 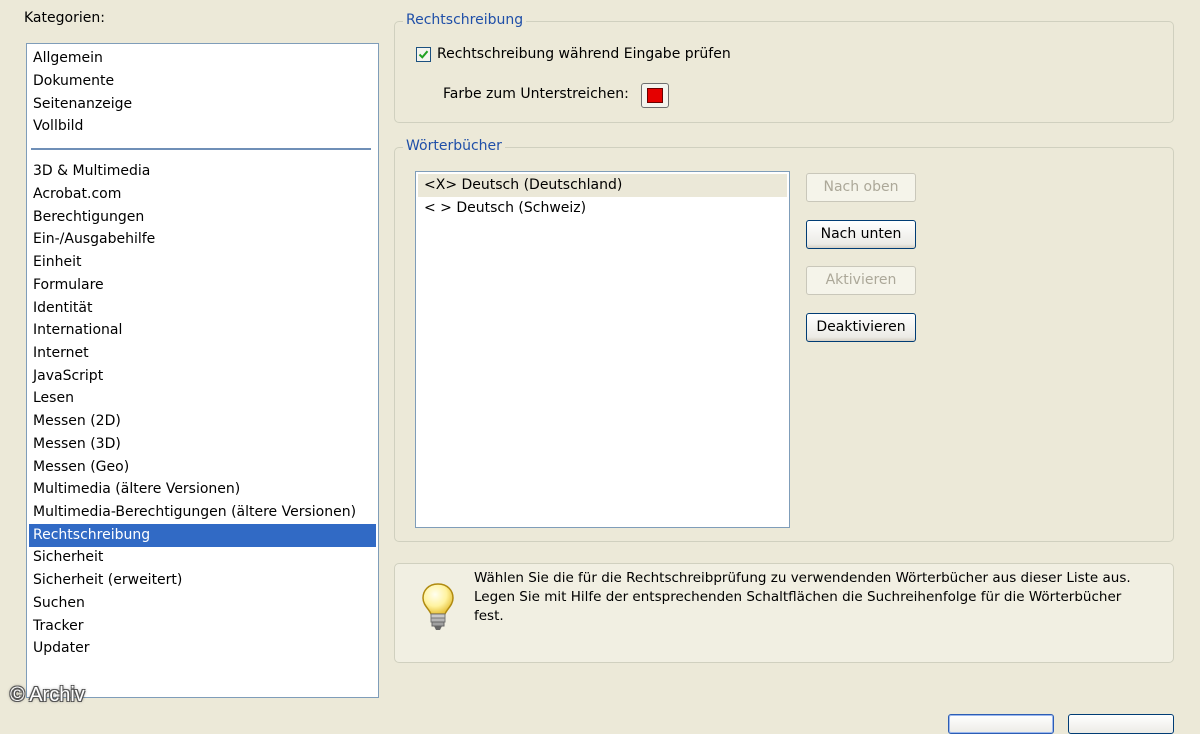 I want to click on category-item-ein-ausgabehilfe: Ein-/Ausgabehilfe, so click(x=202, y=239).